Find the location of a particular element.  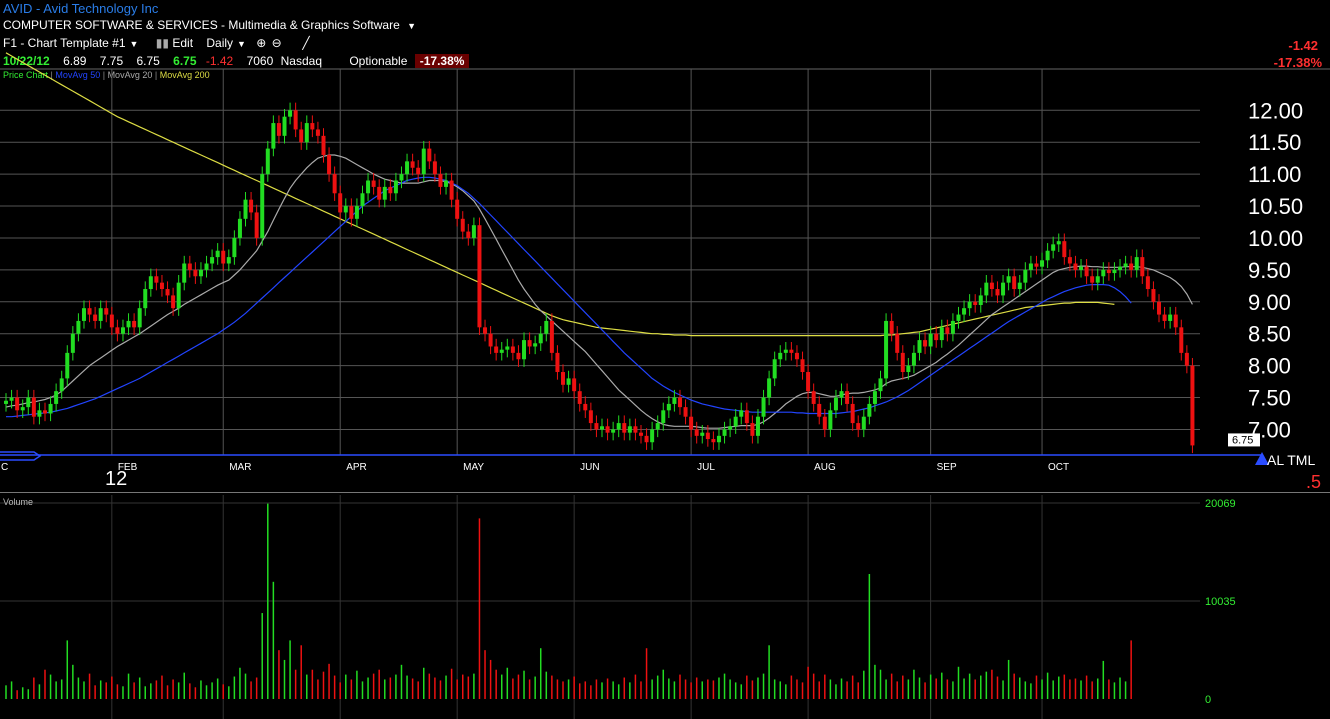

volume-tick-label: 10035 is located at coordinates (1220, 602).